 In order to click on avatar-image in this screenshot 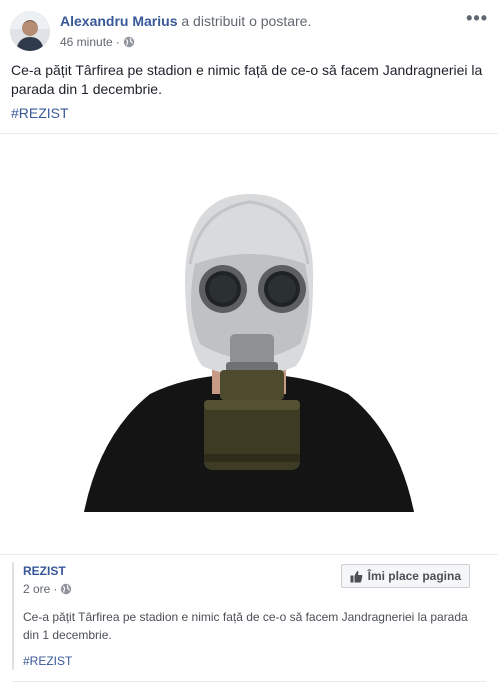, I will do `click(30, 31)`.